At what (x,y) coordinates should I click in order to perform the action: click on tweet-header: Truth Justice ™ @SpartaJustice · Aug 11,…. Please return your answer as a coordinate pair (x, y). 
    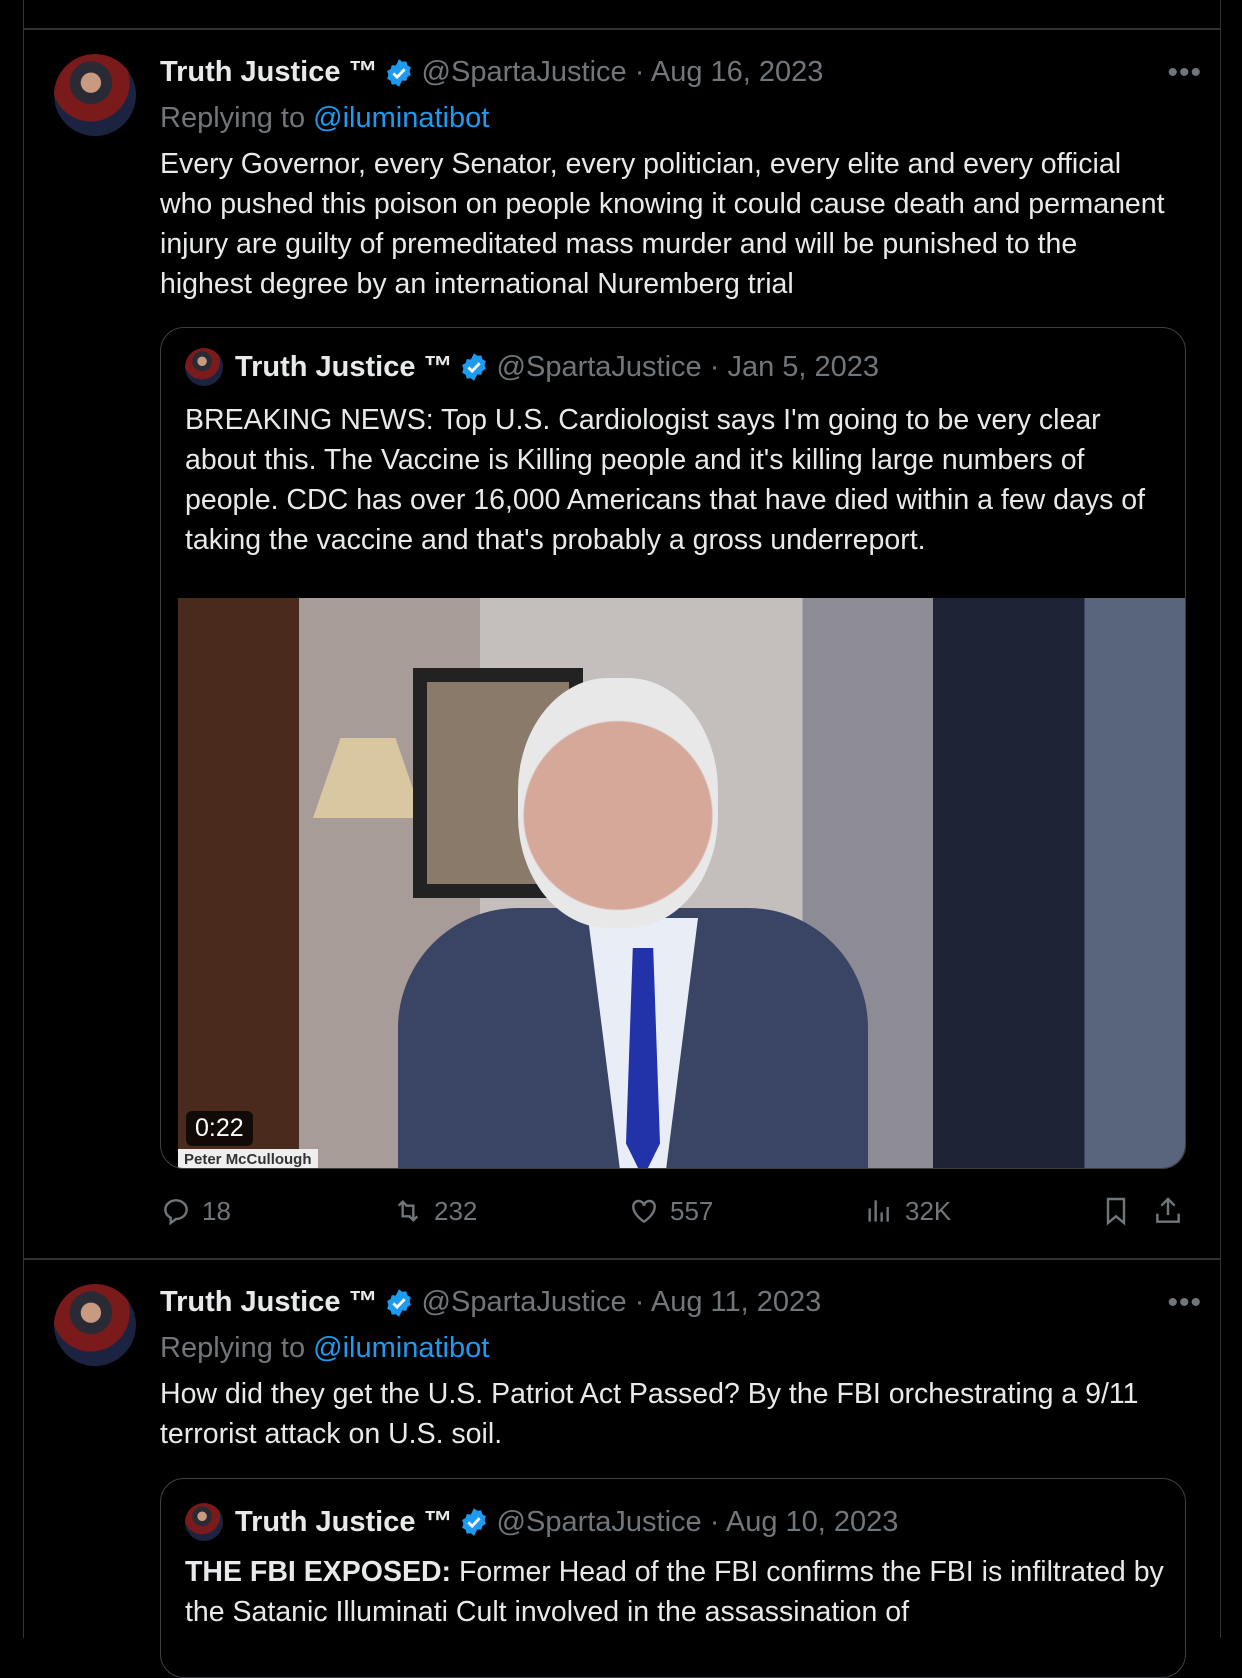
    Looking at the image, I should click on (490, 1302).